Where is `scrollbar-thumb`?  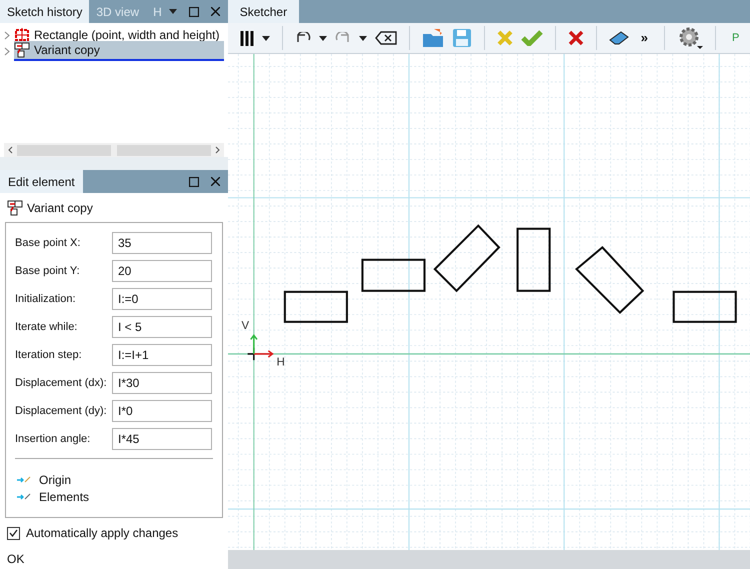
scrollbar-thumb is located at coordinates (113, 150).